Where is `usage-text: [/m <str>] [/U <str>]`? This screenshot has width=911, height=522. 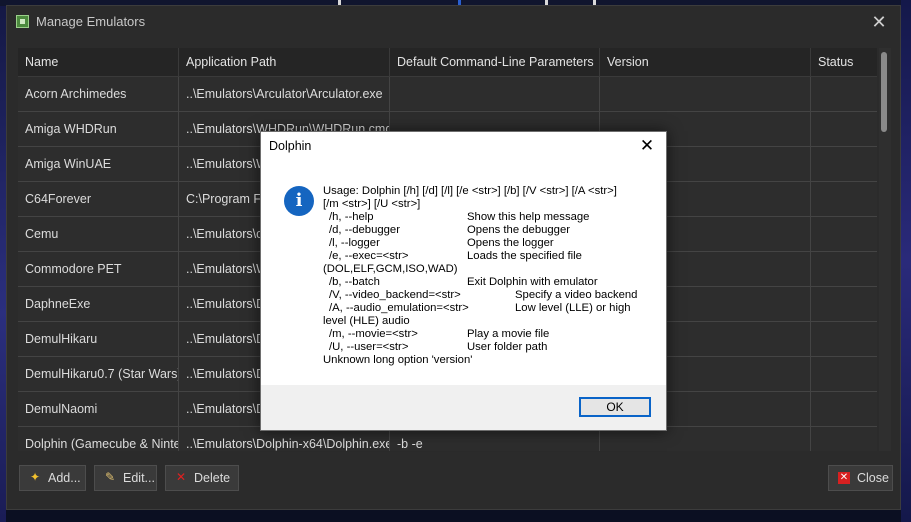
usage-text: [/m <str>] [/U <str>] is located at coordinates (372, 204).